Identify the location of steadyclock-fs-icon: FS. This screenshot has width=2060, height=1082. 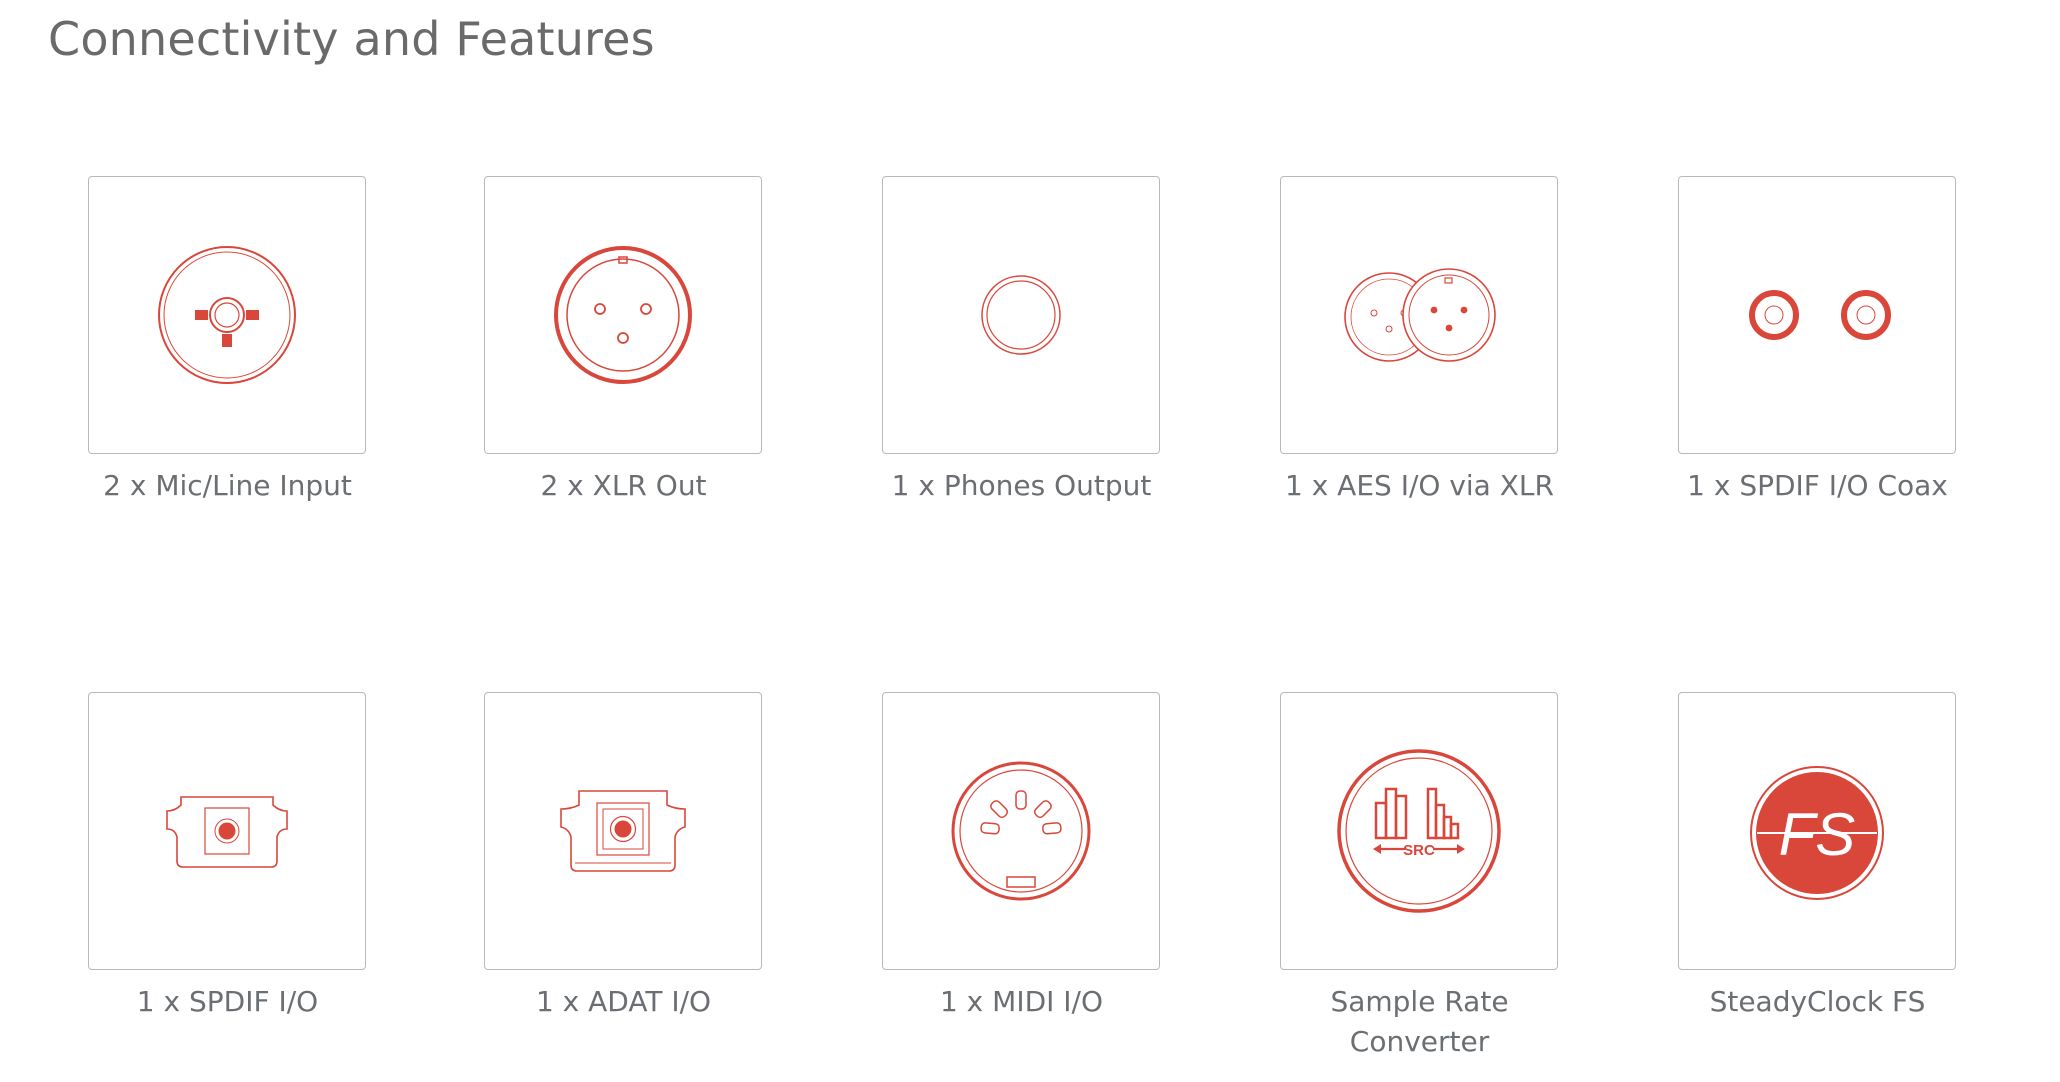
(1817, 833).